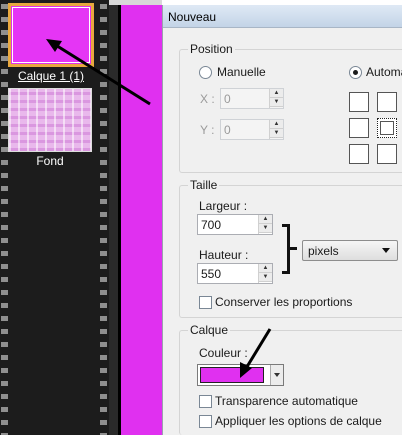 The image size is (402, 435). What do you see at coordinates (298, 421) in the screenshot?
I see `apply-options-label: Appliquer les options de calque` at bounding box center [298, 421].